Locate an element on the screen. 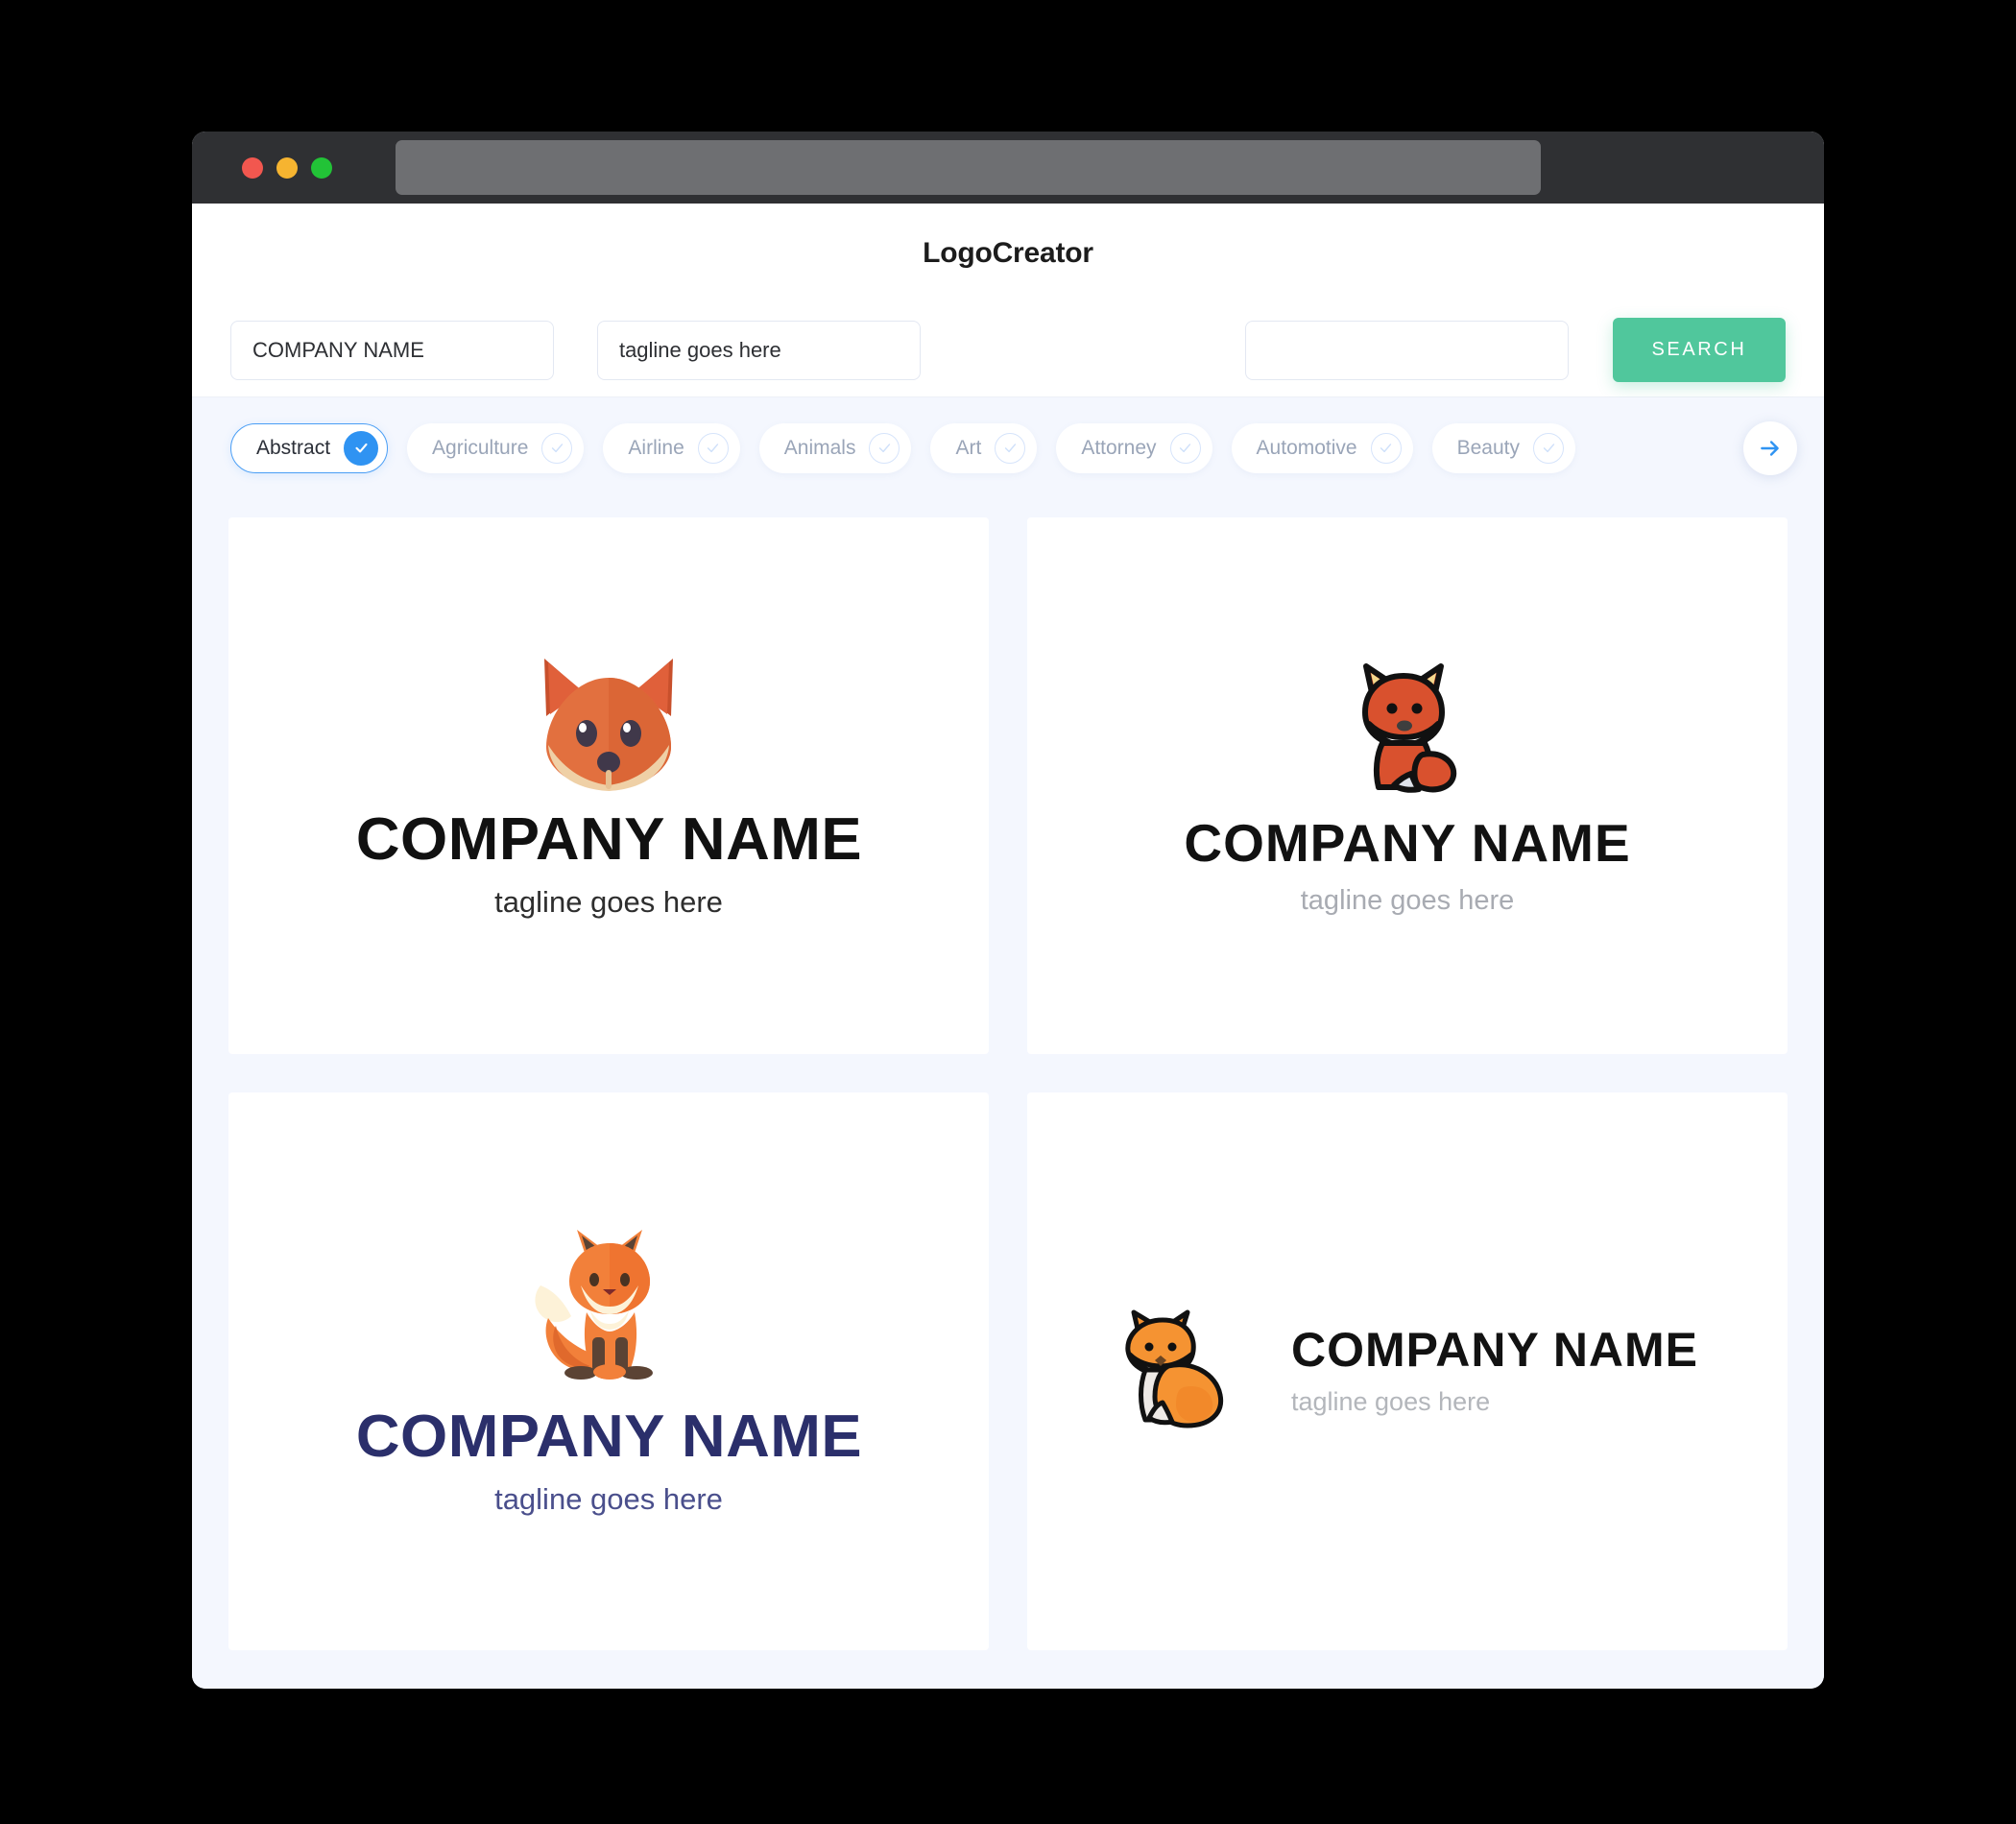  category-chip-animals: Animals is located at coordinates (835, 447).